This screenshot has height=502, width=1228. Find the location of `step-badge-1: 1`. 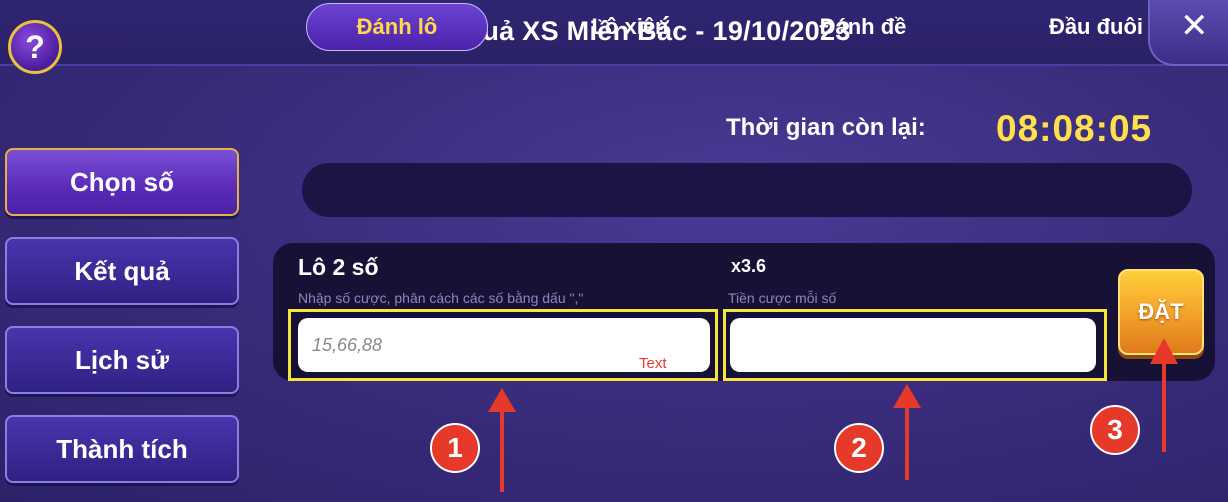

step-badge-1: 1 is located at coordinates (455, 448).